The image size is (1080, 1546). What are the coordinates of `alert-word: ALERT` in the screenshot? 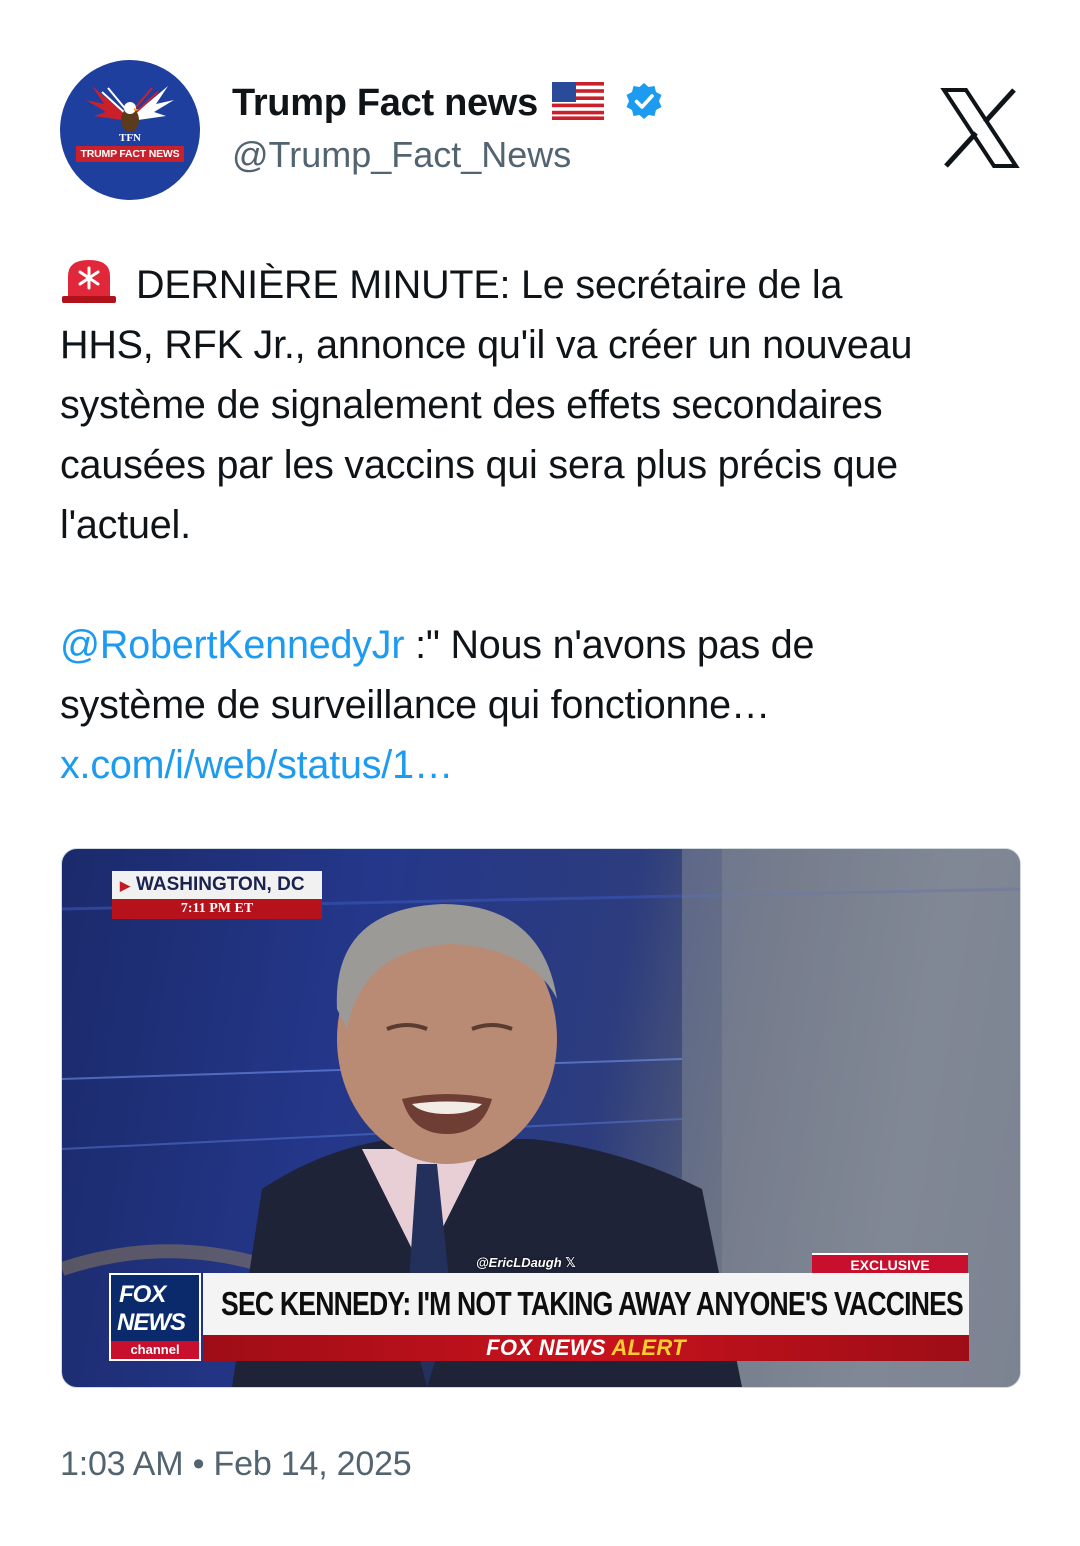 It's located at (648, 1347).